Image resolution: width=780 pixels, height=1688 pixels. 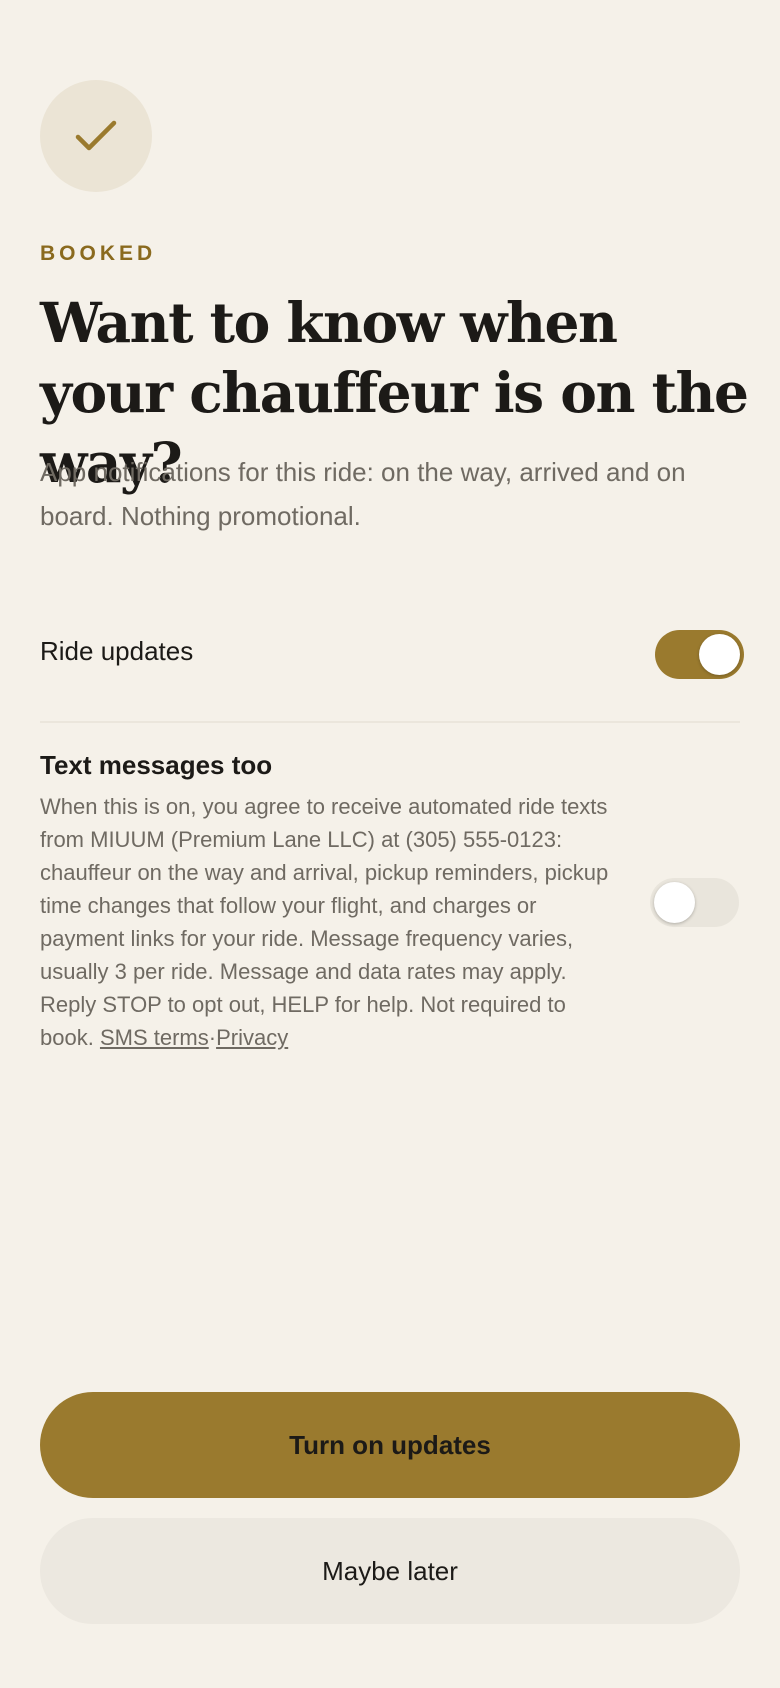 I want to click on booked-eyebrow: BOOKED, so click(x=98, y=253).